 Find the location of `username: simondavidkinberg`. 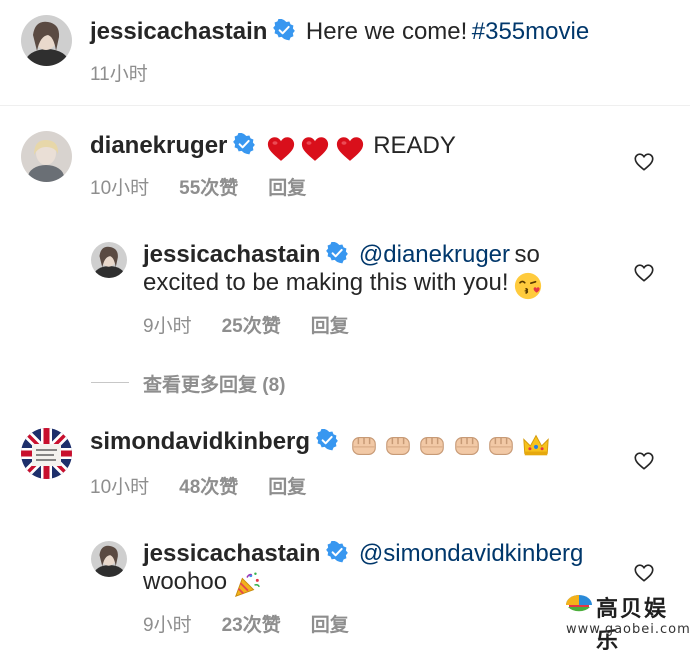

username: simondavidkinberg is located at coordinates (200, 441).